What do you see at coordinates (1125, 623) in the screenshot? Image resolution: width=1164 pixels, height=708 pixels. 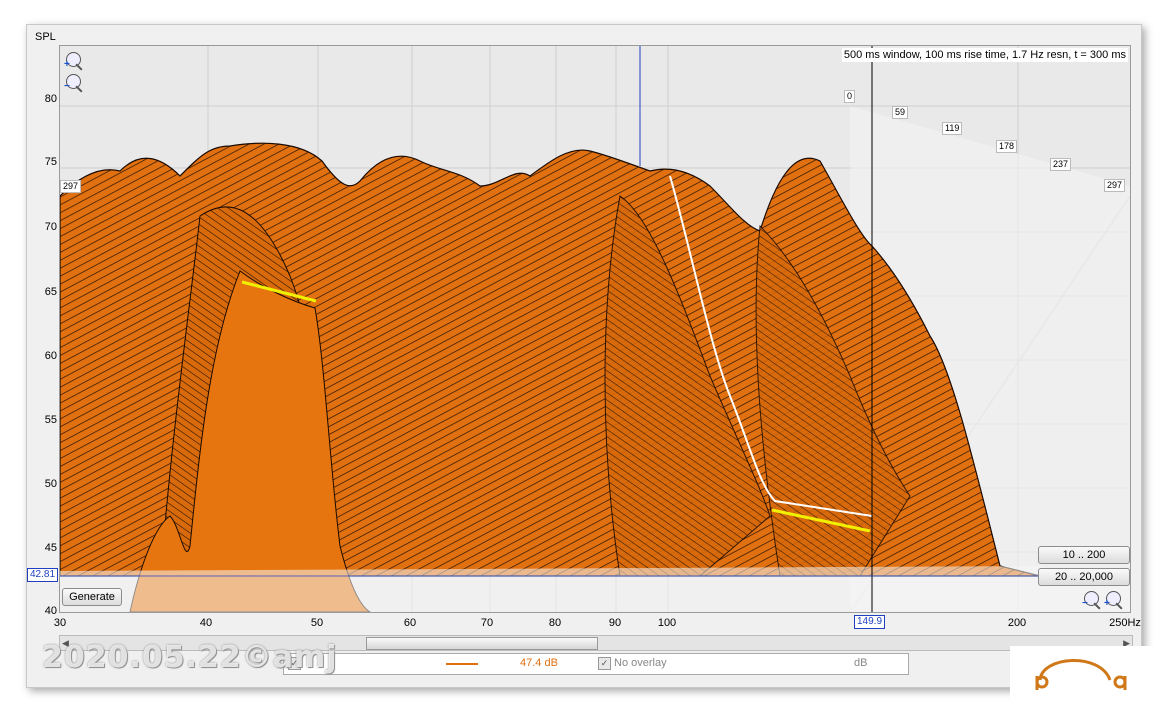 I see `x-tick: 250Hz` at bounding box center [1125, 623].